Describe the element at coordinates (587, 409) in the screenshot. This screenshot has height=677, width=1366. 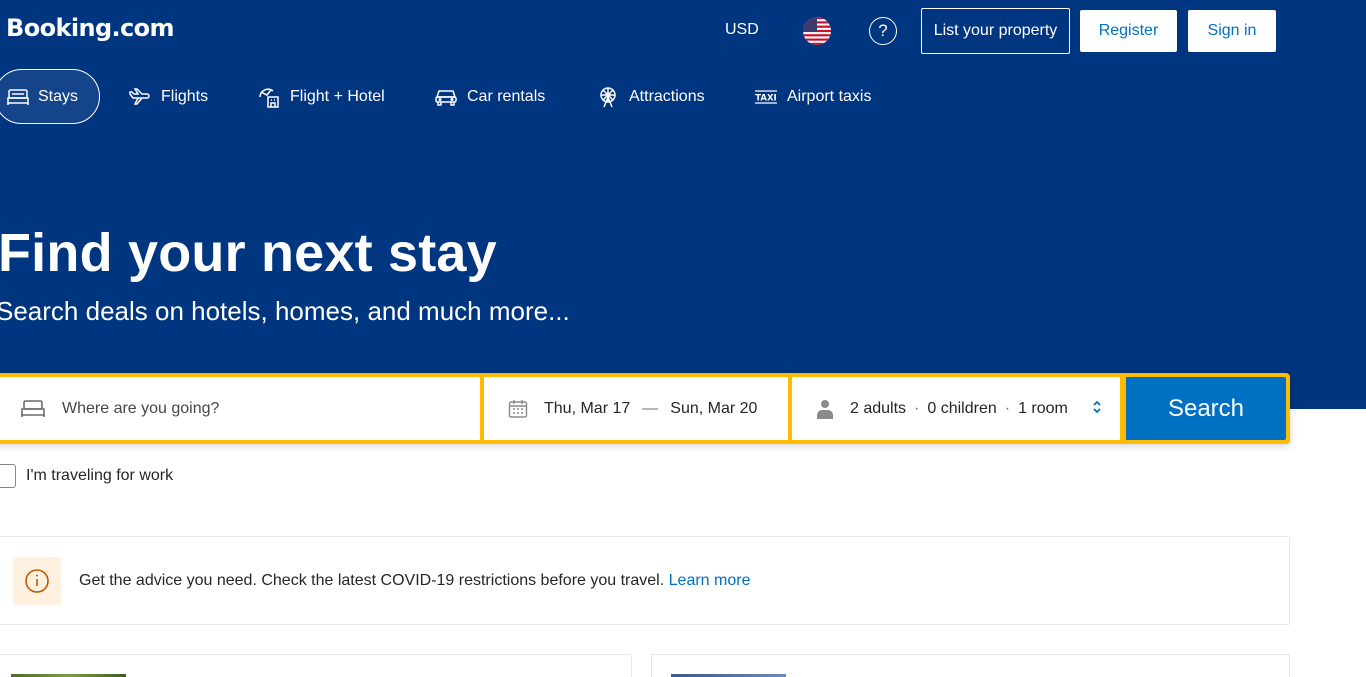
I see `checkin-date: Thu, Mar 17` at that location.